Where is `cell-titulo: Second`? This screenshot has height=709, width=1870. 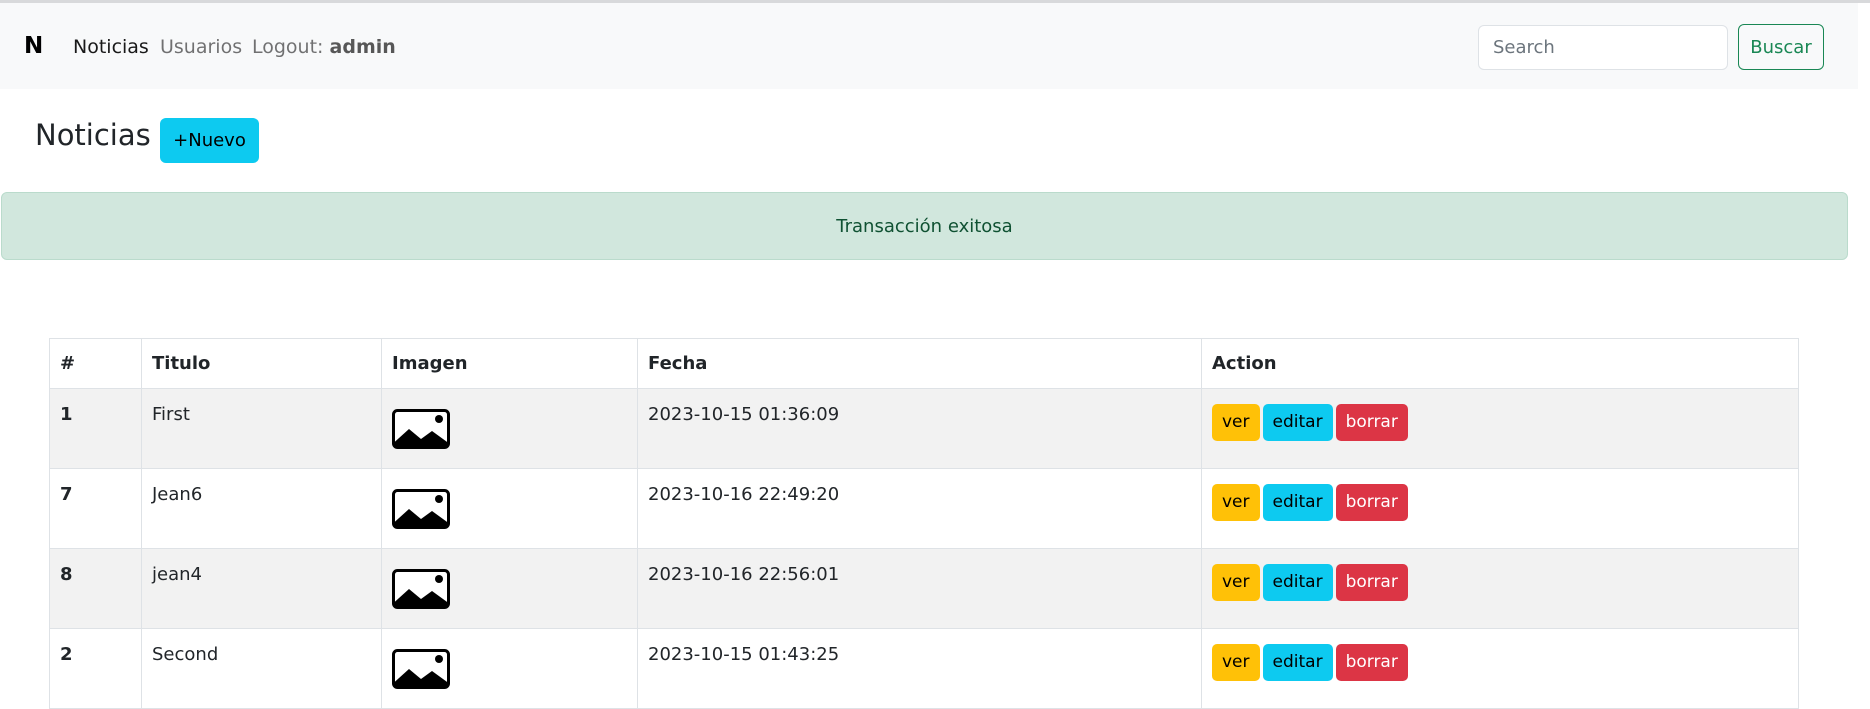
cell-titulo: Second is located at coordinates (261, 668).